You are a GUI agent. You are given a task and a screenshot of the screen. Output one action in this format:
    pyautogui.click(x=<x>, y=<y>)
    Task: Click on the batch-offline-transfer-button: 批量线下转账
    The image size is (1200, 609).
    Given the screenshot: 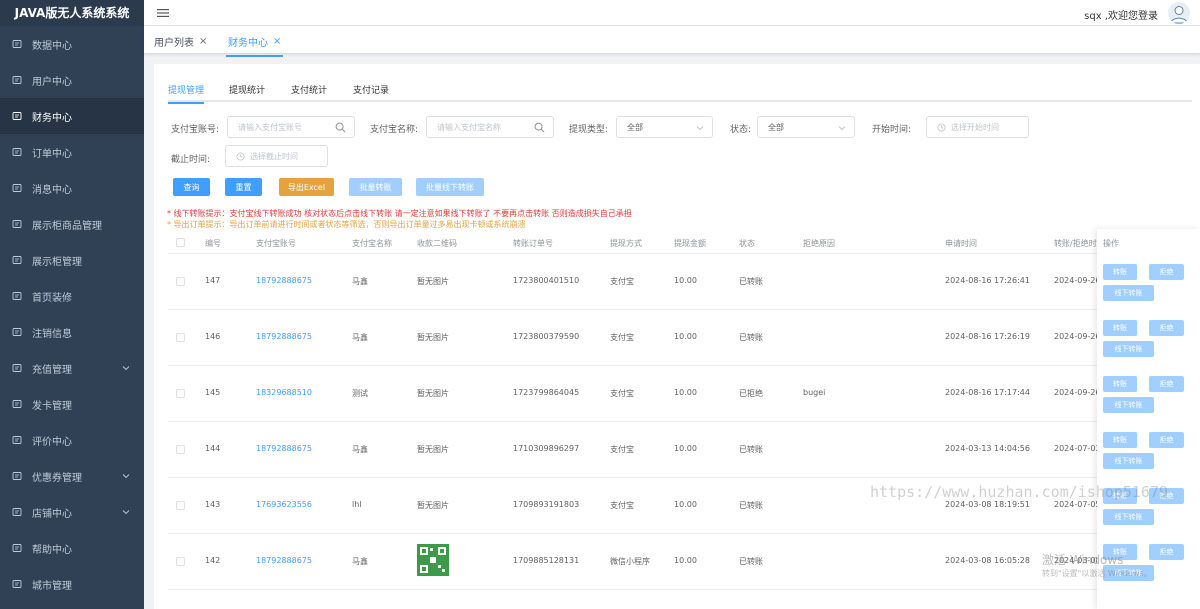 What is the action you would take?
    pyautogui.click(x=450, y=187)
    